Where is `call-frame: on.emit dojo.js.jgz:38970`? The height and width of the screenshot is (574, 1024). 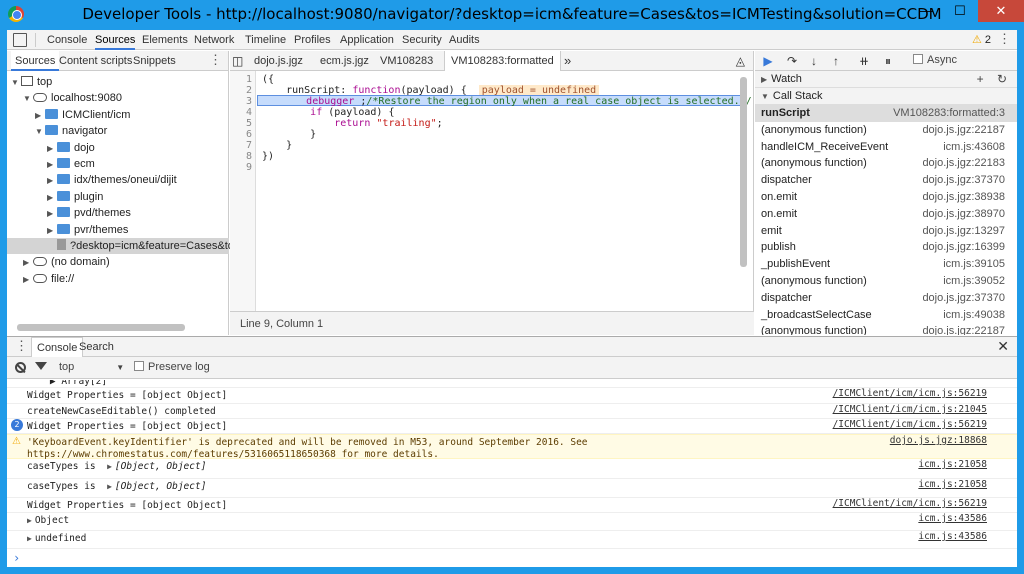
call-frame: on.emit dojo.js.jgz:38970 is located at coordinates (886, 214).